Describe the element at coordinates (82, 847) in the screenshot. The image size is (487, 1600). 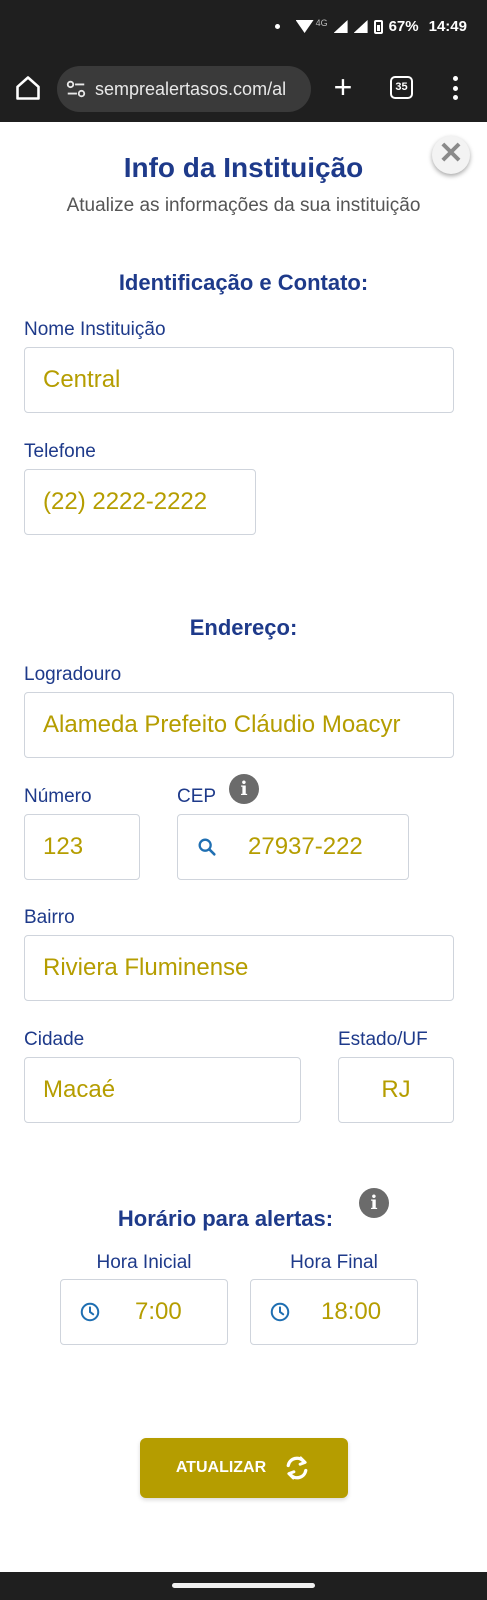
I see `number-input: 123` at that location.